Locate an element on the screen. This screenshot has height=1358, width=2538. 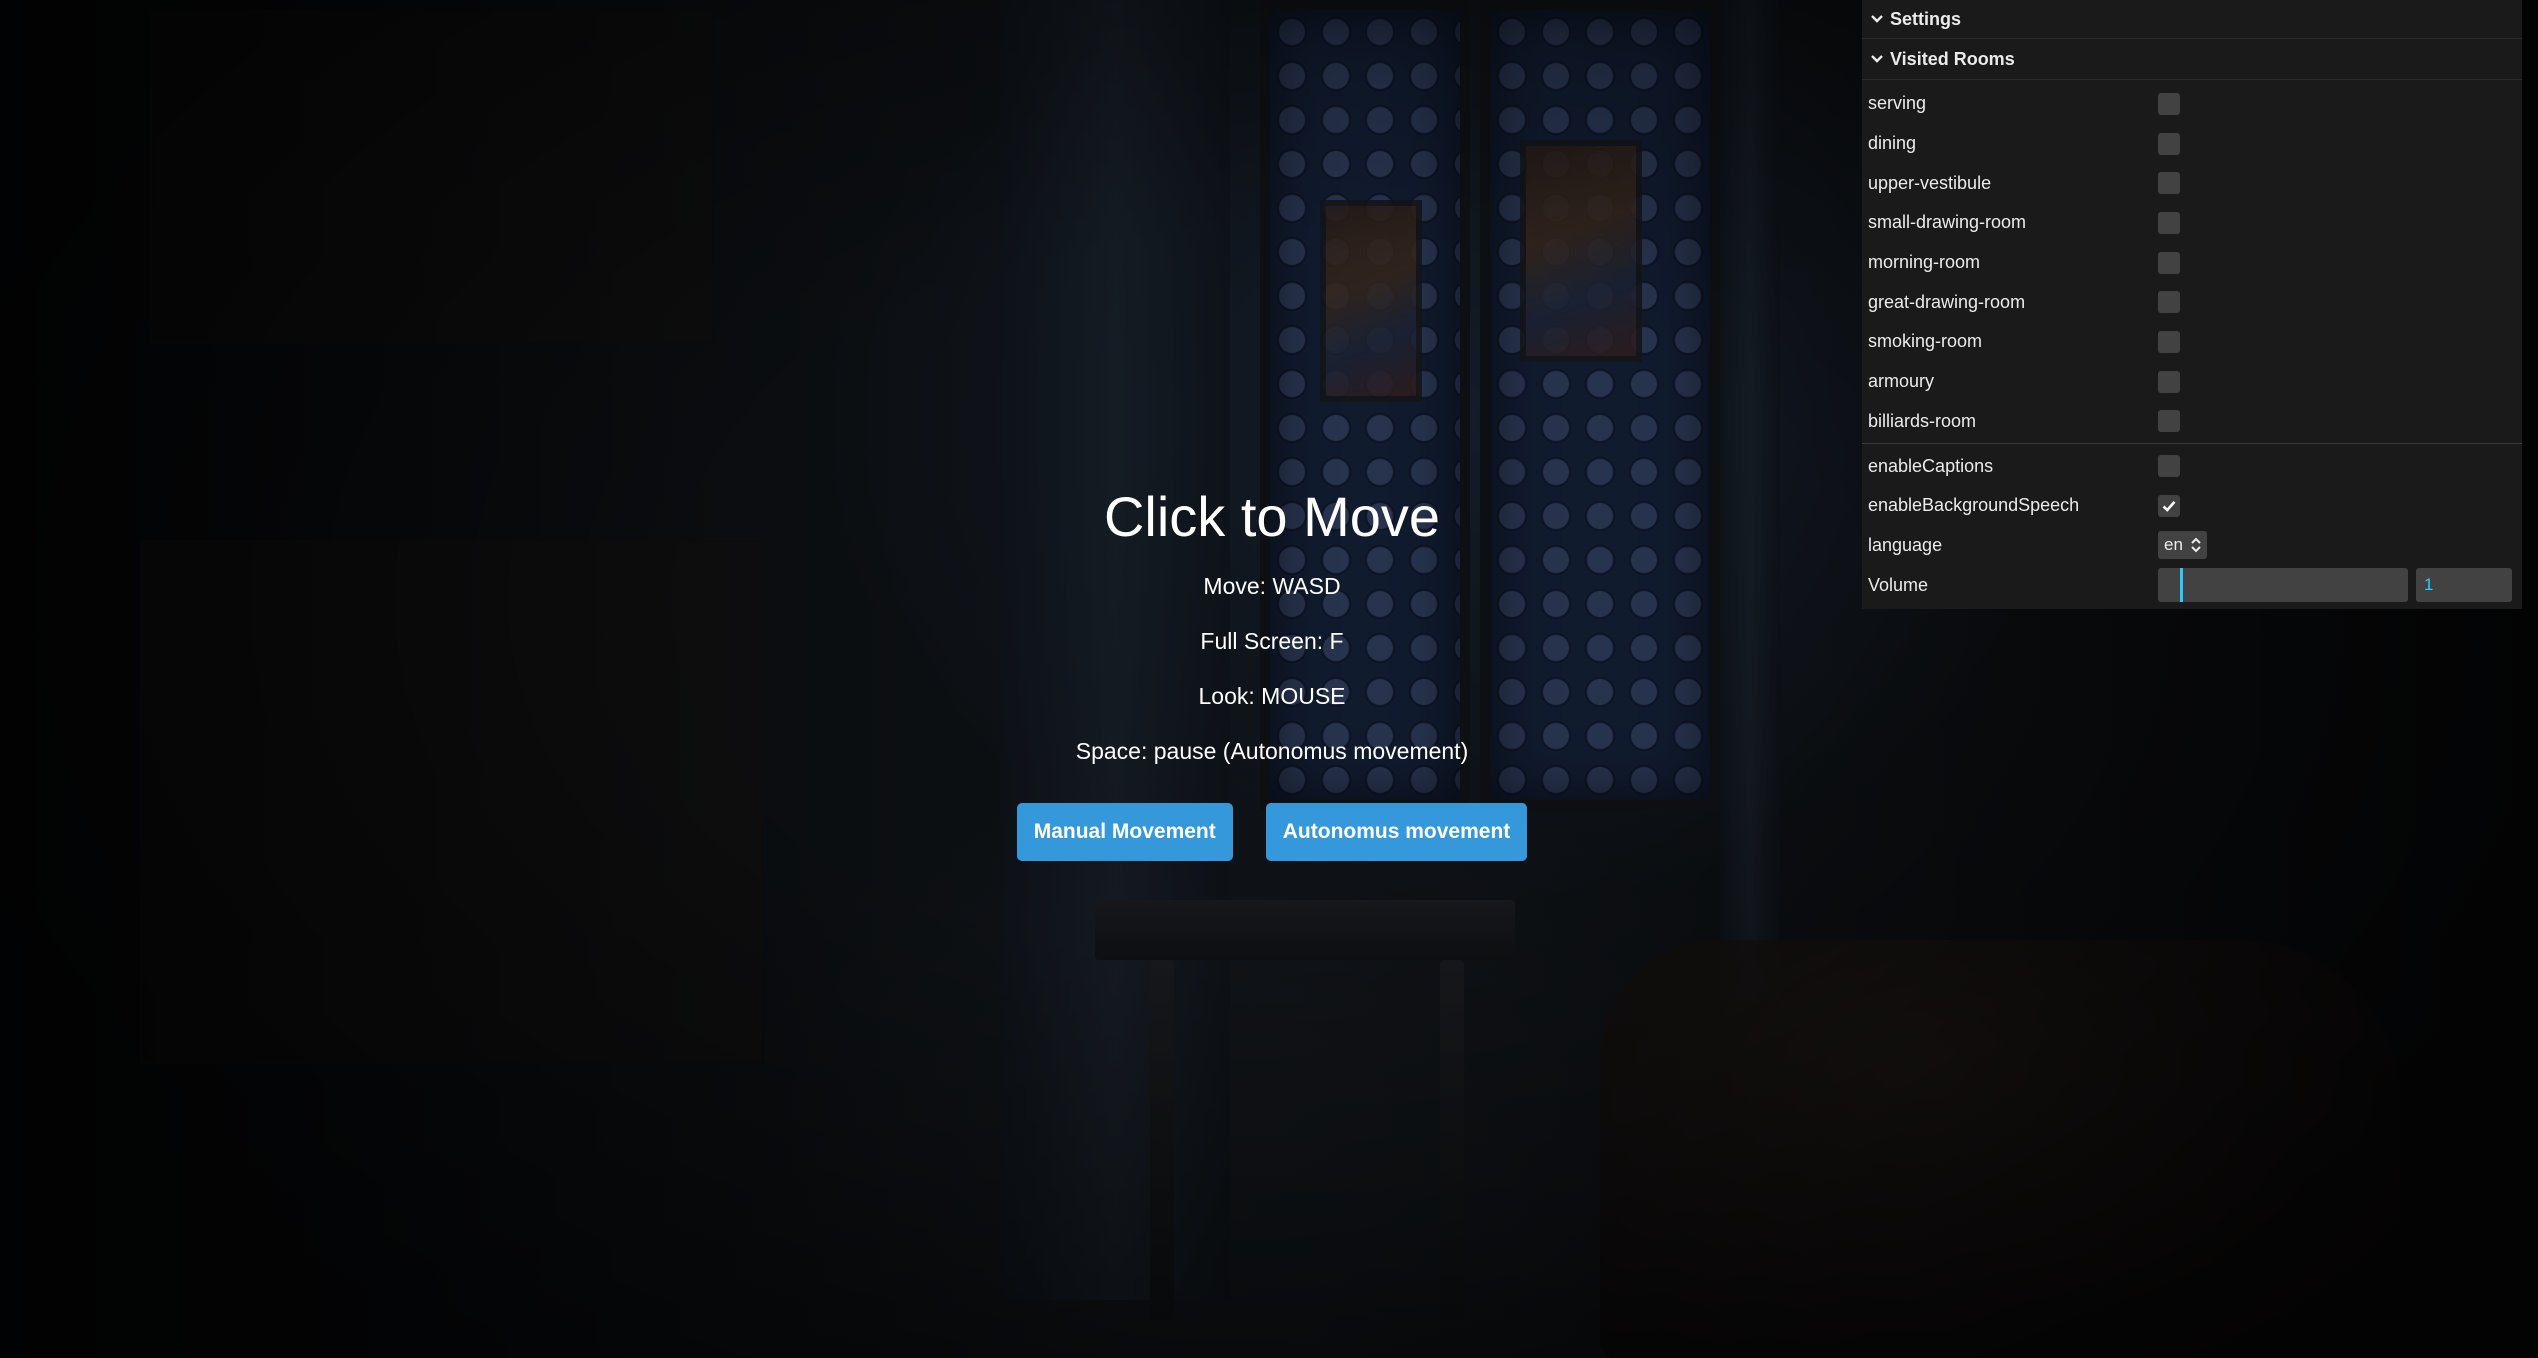
manual-movement-button: Manual Movement is located at coordinates (1124, 832).